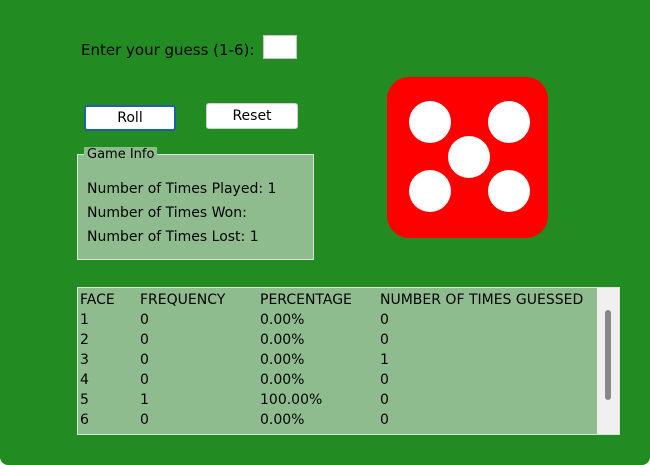 Image resolution: width=650 pixels, height=465 pixels. I want to click on guess-input, so click(280, 47).